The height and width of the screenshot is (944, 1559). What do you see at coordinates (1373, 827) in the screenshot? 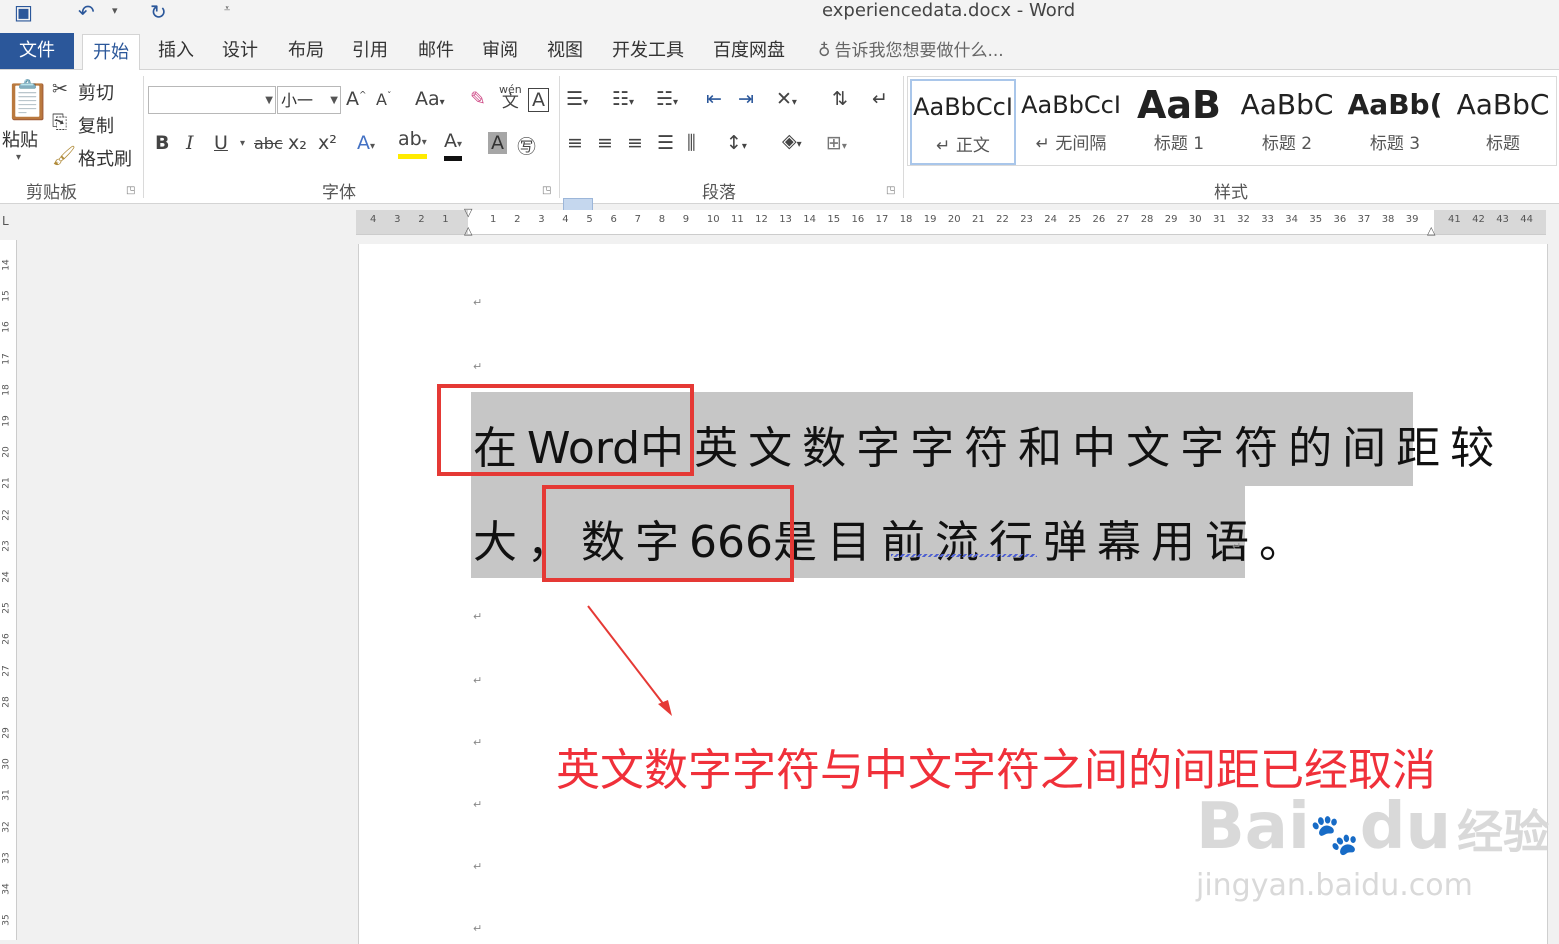
I see `baidu-watermark-logo: Bai🐾du 经验` at bounding box center [1373, 827].